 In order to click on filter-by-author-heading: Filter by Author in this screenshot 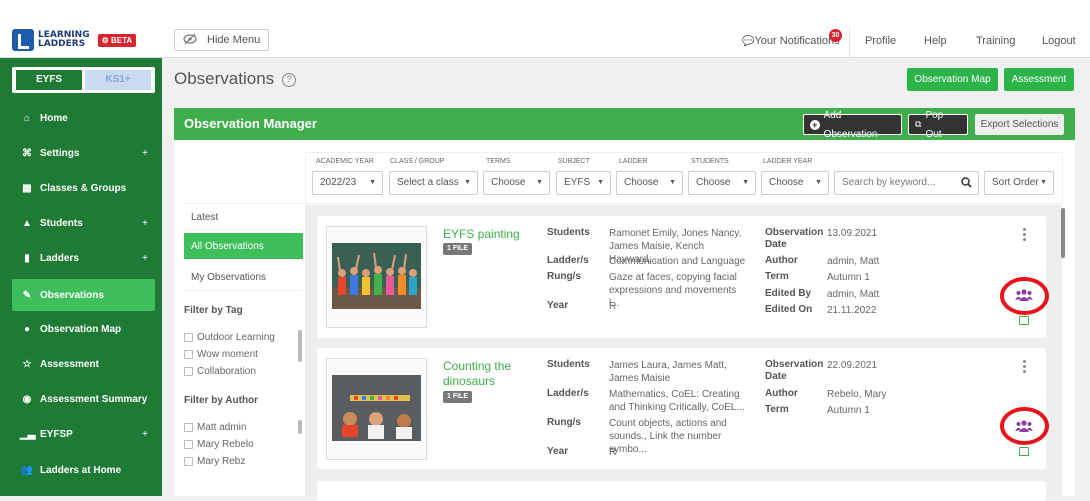, I will do `click(221, 400)`.